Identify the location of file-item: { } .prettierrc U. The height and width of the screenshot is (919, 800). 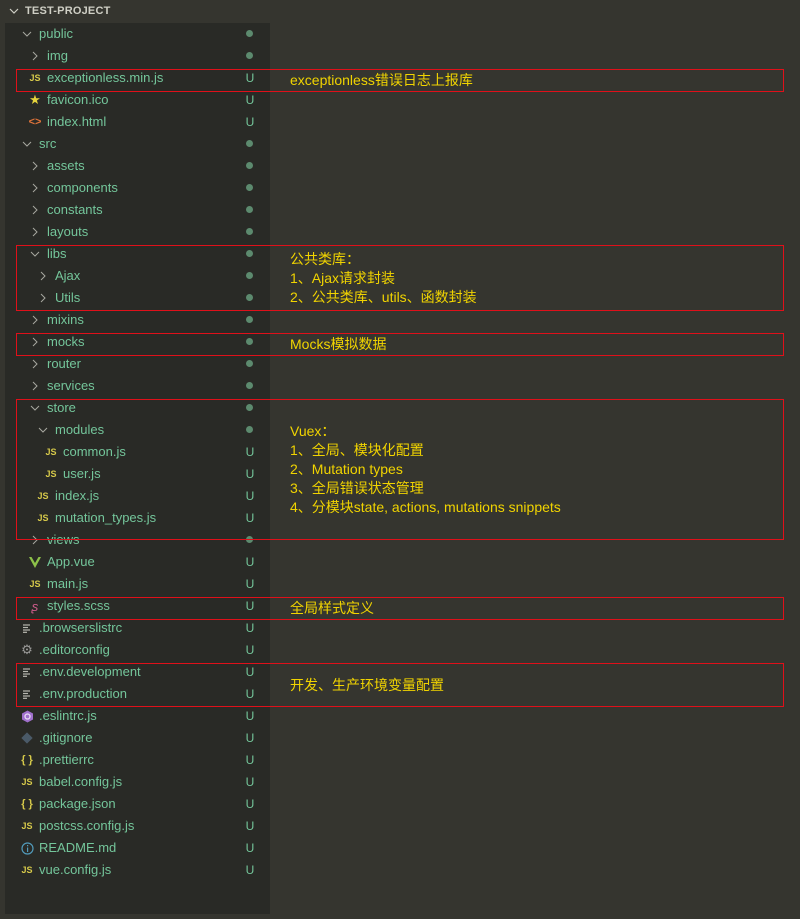
(137, 760).